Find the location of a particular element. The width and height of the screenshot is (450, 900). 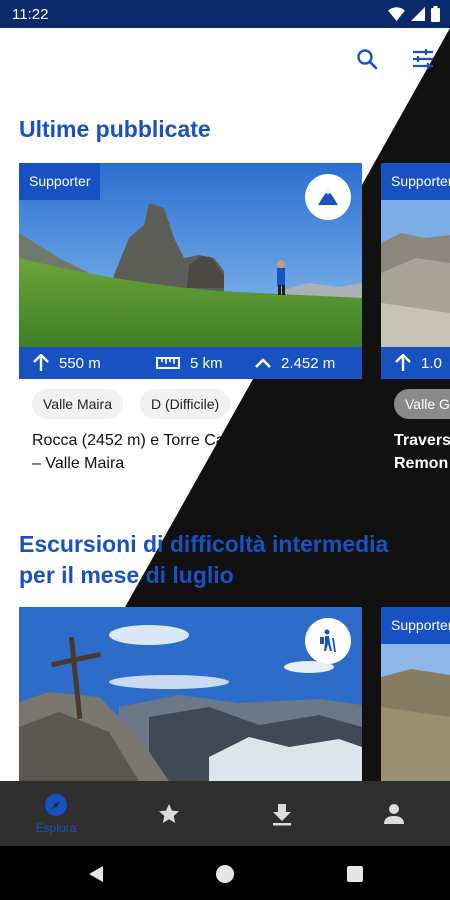

hiker-icon is located at coordinates (328, 641).